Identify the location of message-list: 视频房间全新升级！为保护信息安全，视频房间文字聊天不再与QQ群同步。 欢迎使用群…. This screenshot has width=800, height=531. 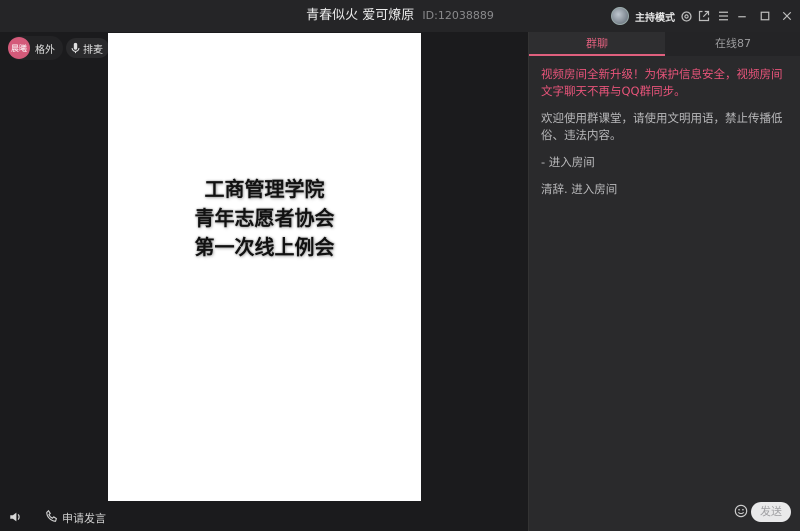
(665, 137).